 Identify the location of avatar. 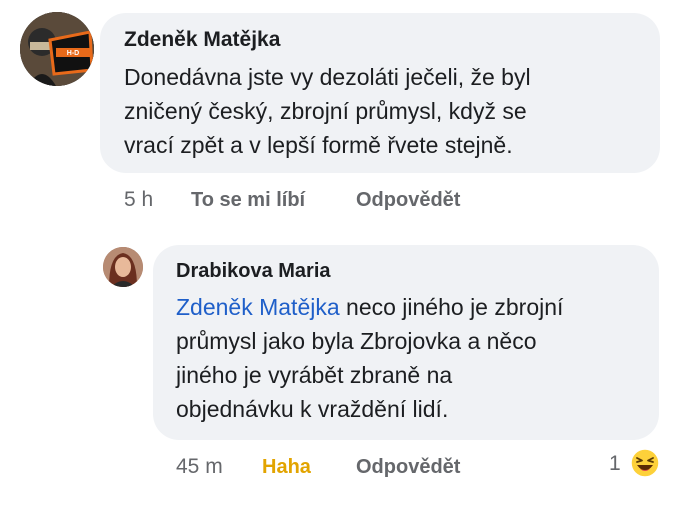
(123, 267).